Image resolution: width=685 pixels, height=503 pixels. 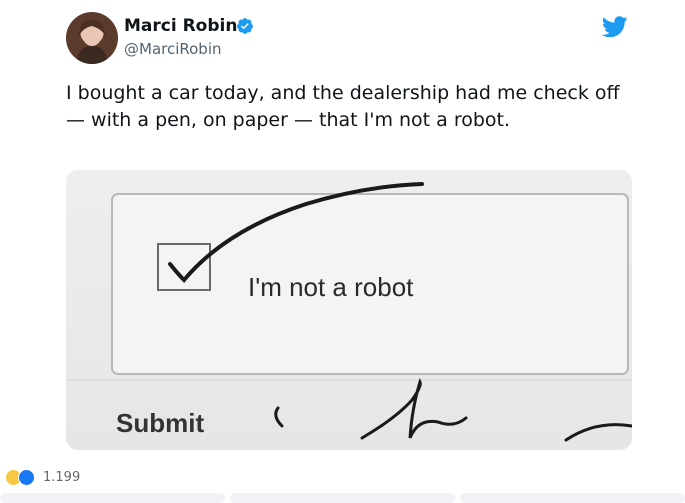 I want to click on reaction-bar: 1.199, so click(x=43, y=477).